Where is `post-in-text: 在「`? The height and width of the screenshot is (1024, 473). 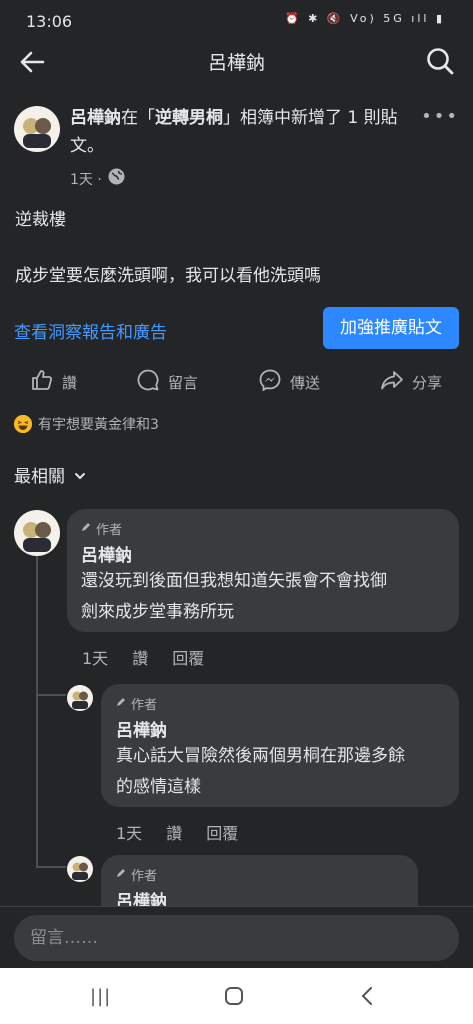 post-in-text: 在「 is located at coordinates (138, 118).